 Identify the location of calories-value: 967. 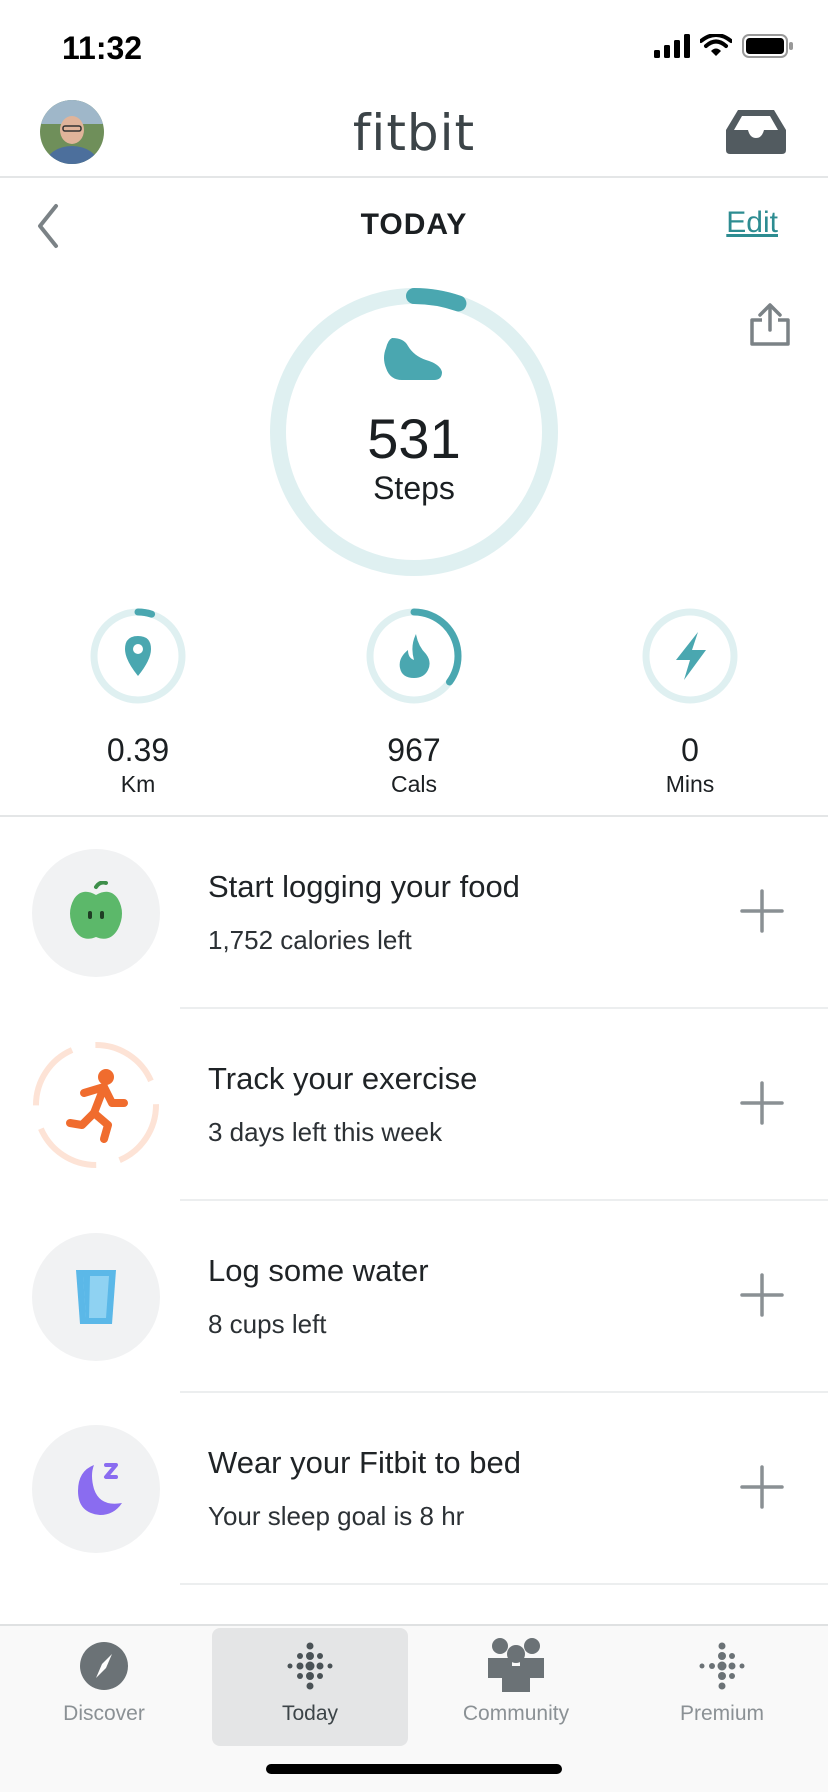
(414, 750).